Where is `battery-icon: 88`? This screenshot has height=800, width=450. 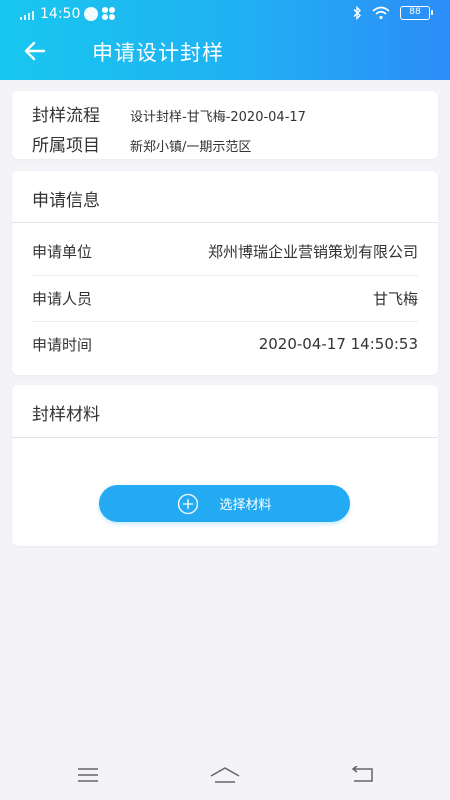 battery-icon: 88 is located at coordinates (416, 13).